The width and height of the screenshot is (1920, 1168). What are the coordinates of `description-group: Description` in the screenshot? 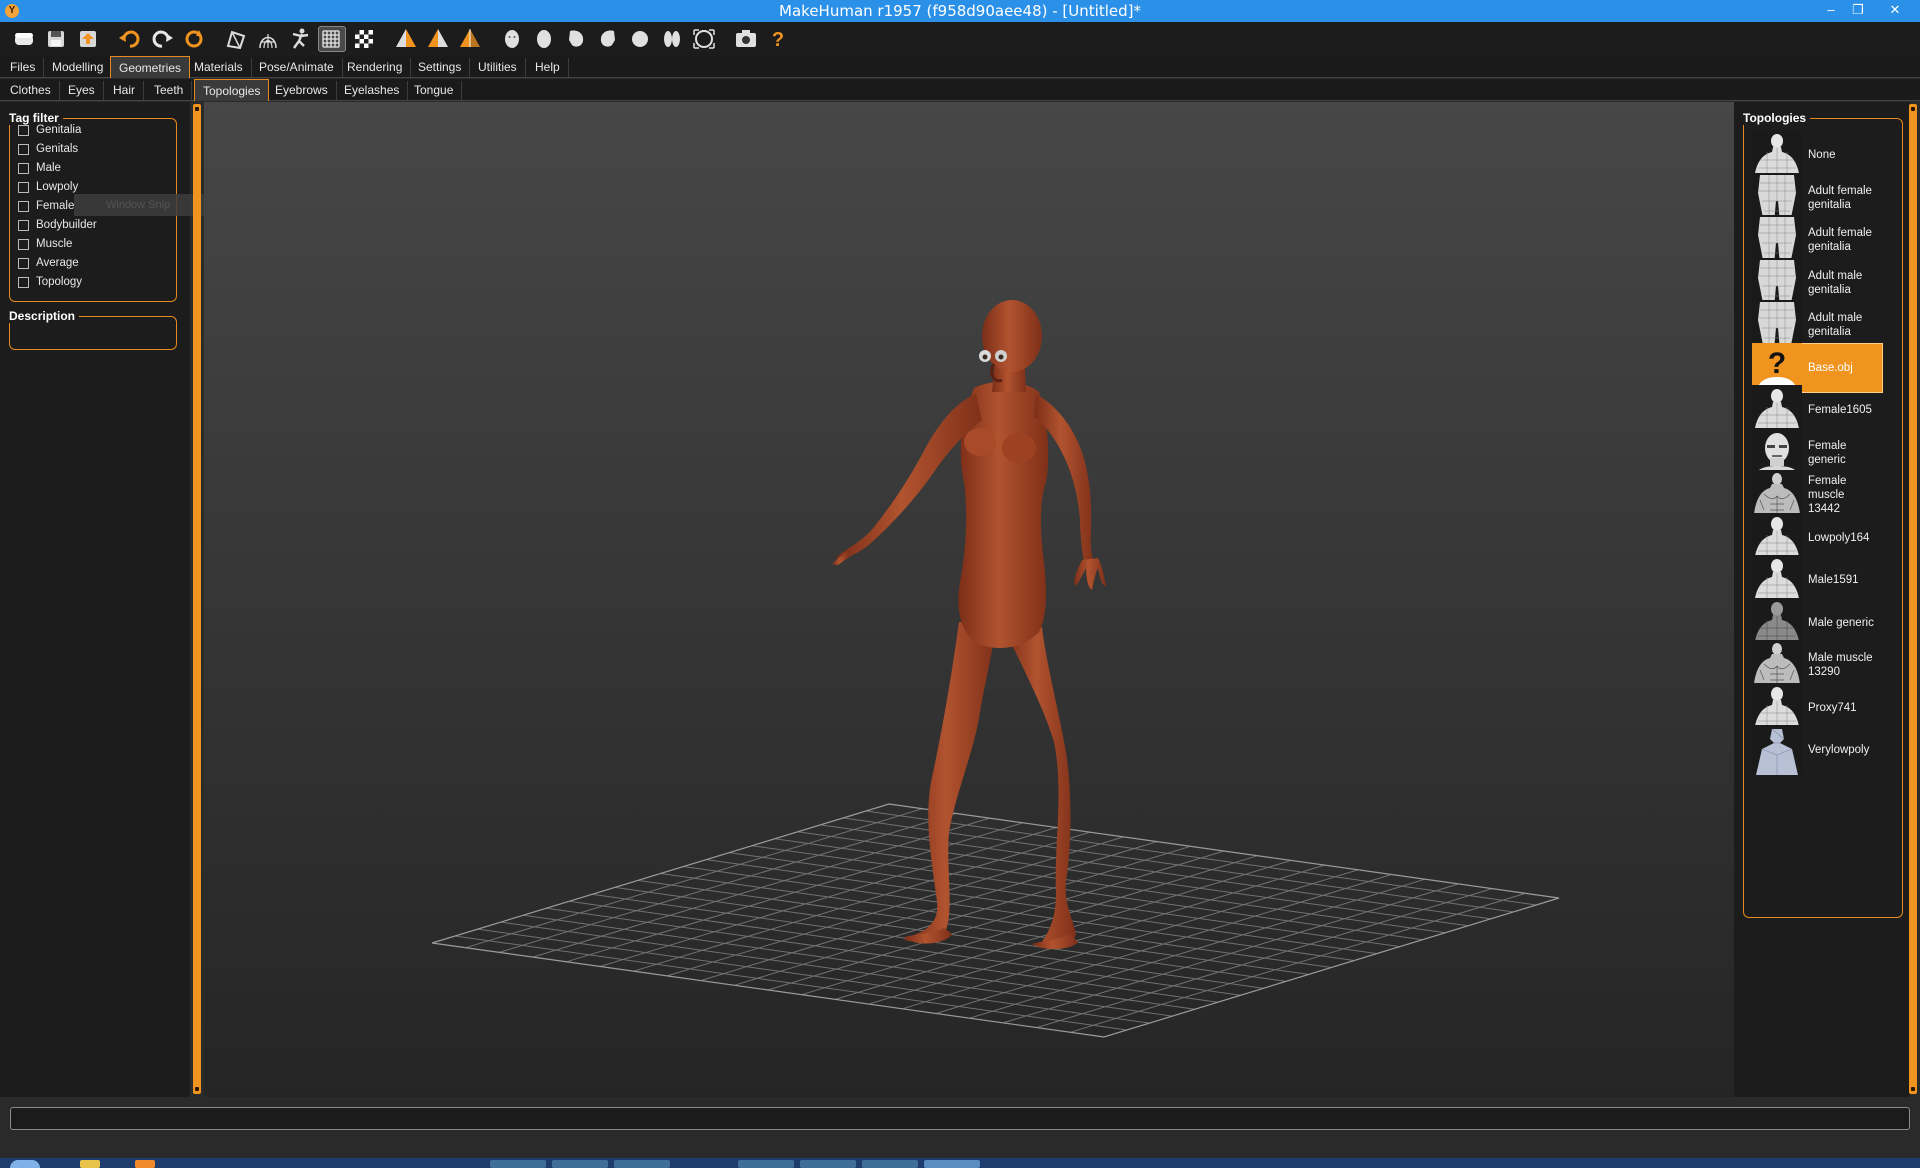 It's located at (93, 329).